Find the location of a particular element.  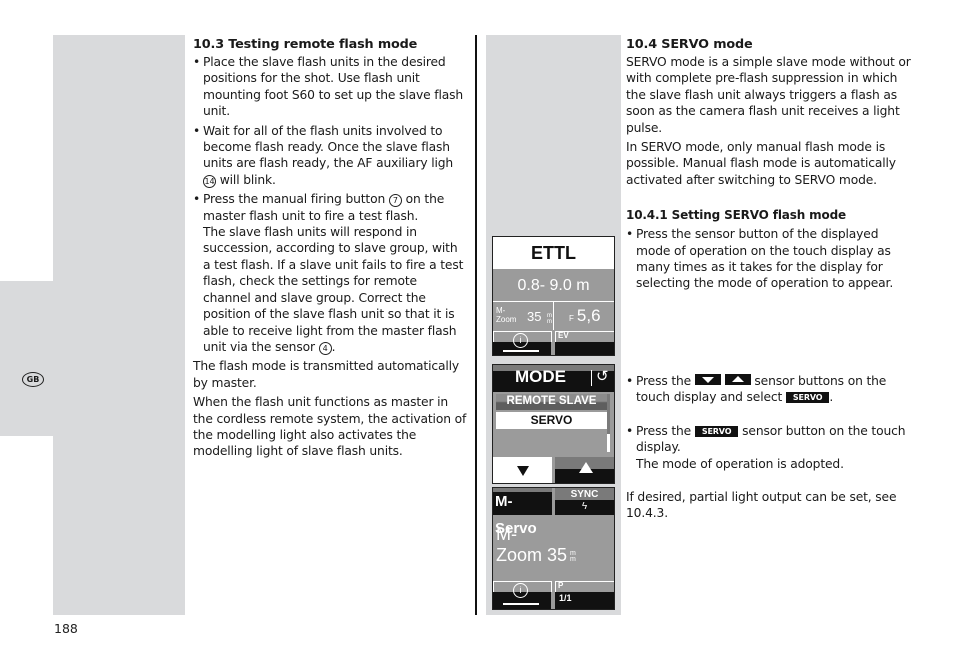

reference-number: 14 is located at coordinates (209, 181).